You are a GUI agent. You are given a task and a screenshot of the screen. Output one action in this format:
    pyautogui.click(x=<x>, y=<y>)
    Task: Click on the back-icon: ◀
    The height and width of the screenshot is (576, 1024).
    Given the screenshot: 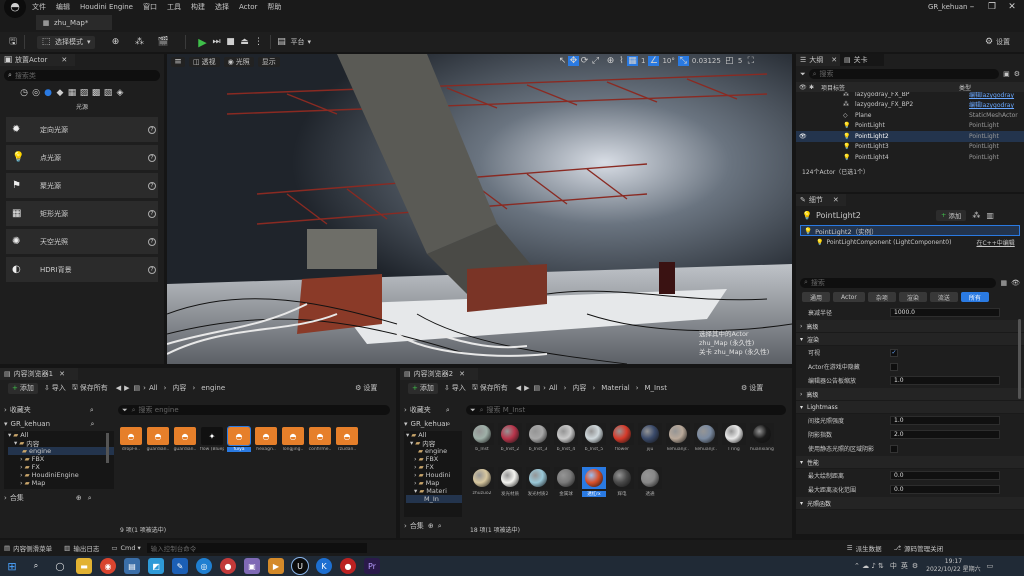 What is the action you would take?
    pyautogui.click(x=118, y=388)
    